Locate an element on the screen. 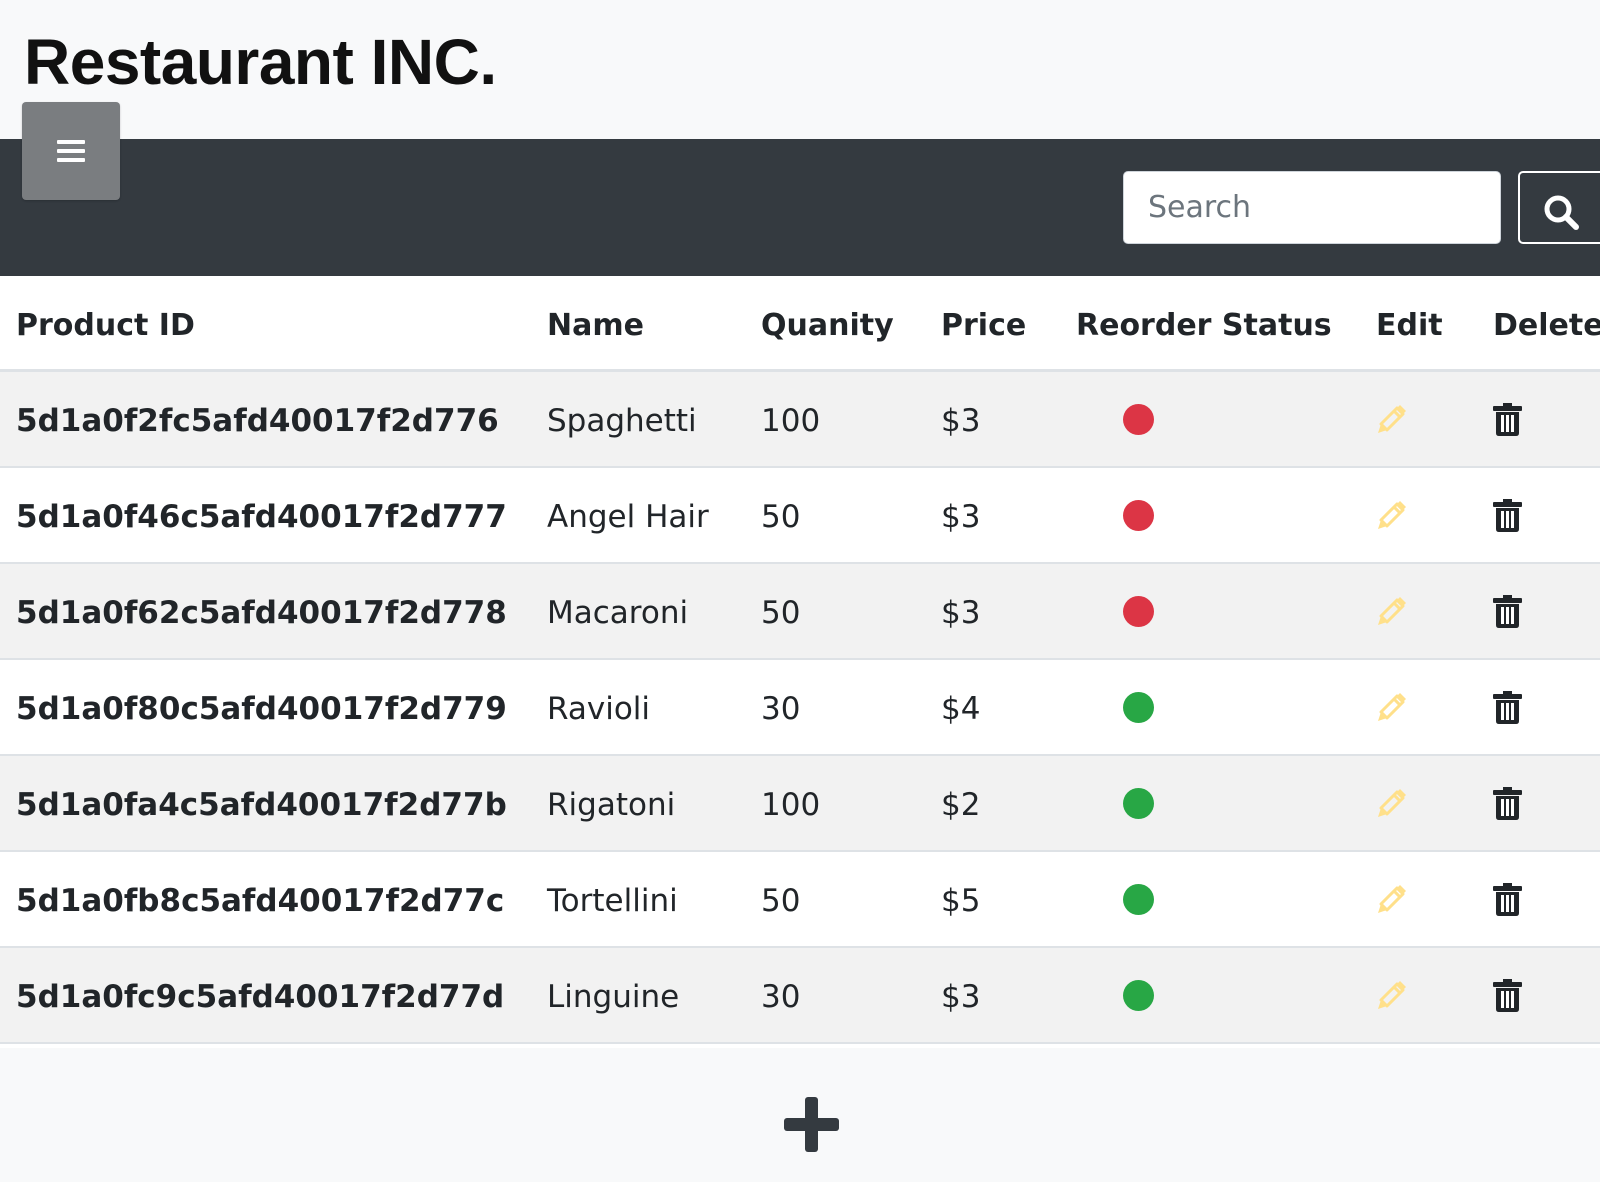 This screenshot has width=1600, height=1182. header-name: Name is located at coordinates (595, 325).